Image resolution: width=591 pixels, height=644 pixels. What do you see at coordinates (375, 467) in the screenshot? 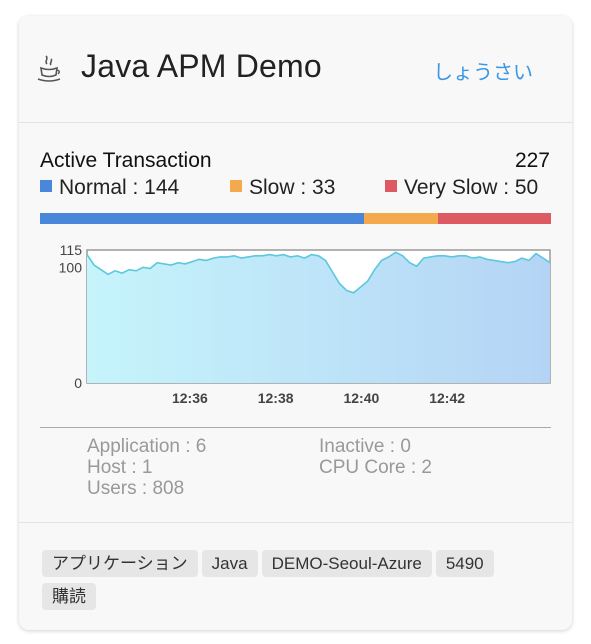
I see `cpu-core-count: CPU Core : 2` at bounding box center [375, 467].